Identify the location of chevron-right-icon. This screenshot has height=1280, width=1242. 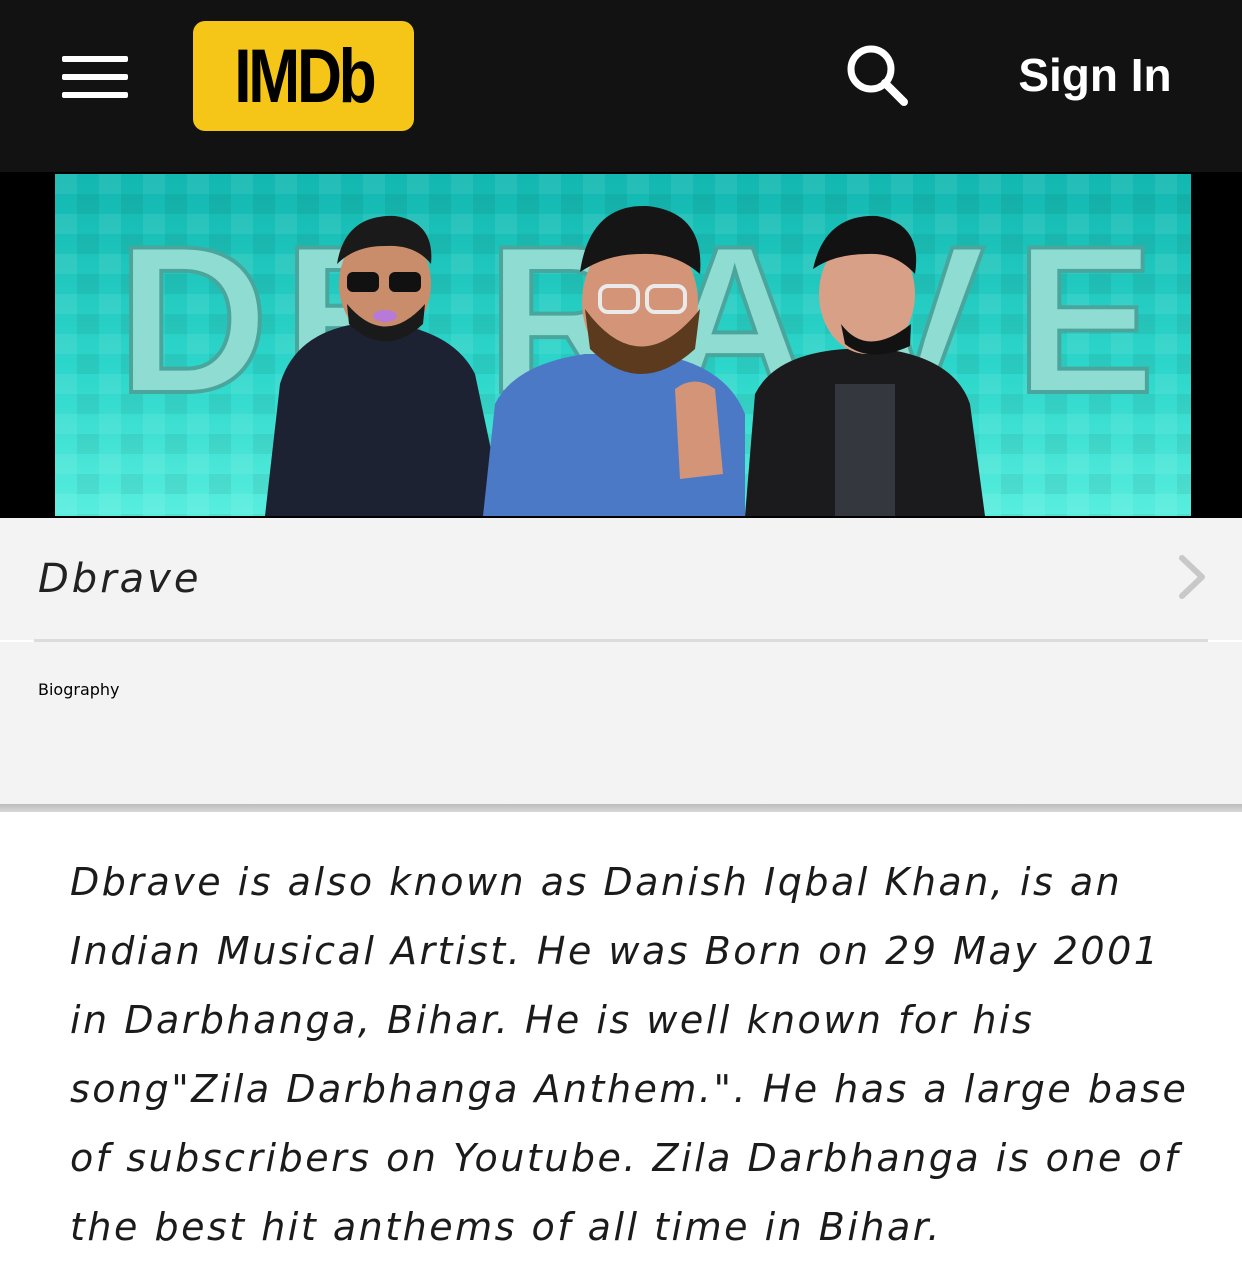
(1192, 577).